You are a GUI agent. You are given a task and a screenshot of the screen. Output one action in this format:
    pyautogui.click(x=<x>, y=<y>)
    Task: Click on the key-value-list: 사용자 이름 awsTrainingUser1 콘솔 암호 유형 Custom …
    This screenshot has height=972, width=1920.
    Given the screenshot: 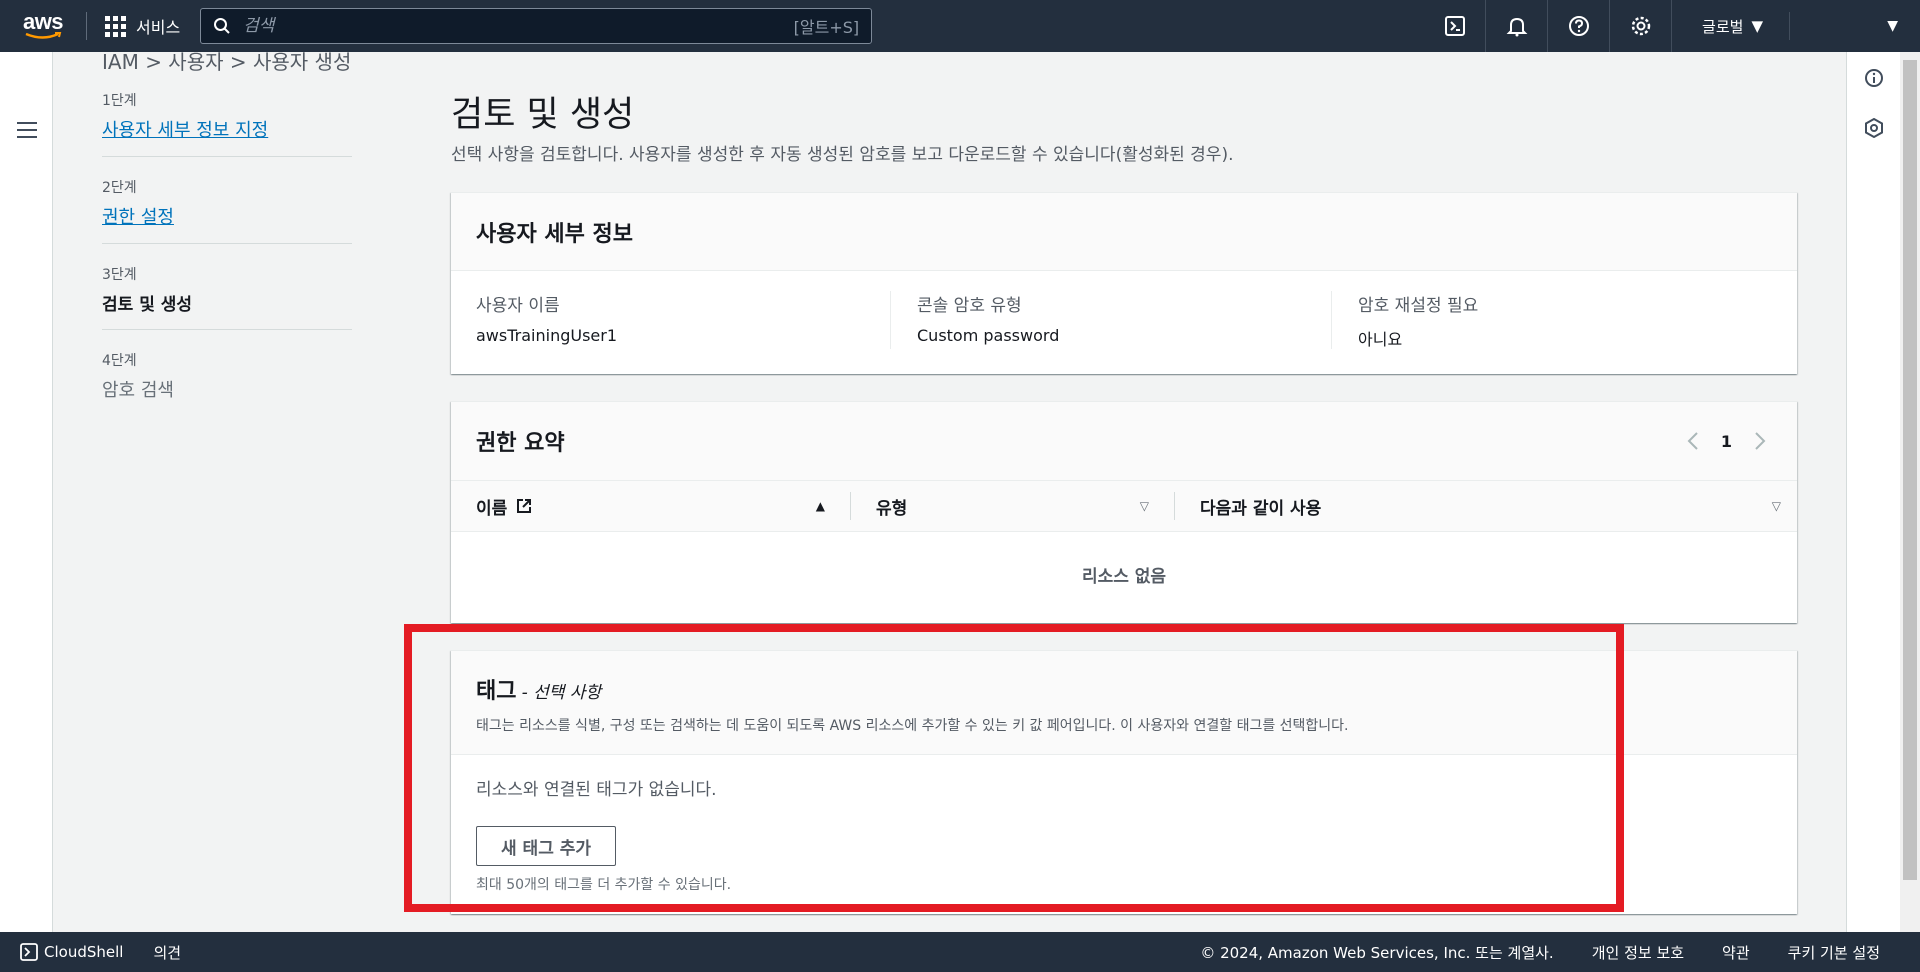 What is the action you would take?
    pyautogui.click(x=1124, y=310)
    